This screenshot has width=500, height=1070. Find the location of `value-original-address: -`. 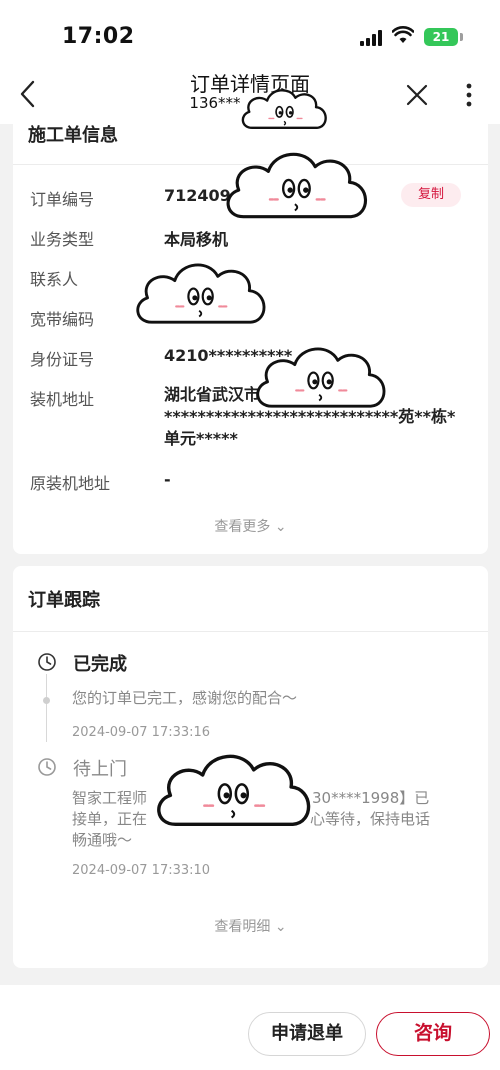

value-original-address: - is located at coordinates (167, 479).